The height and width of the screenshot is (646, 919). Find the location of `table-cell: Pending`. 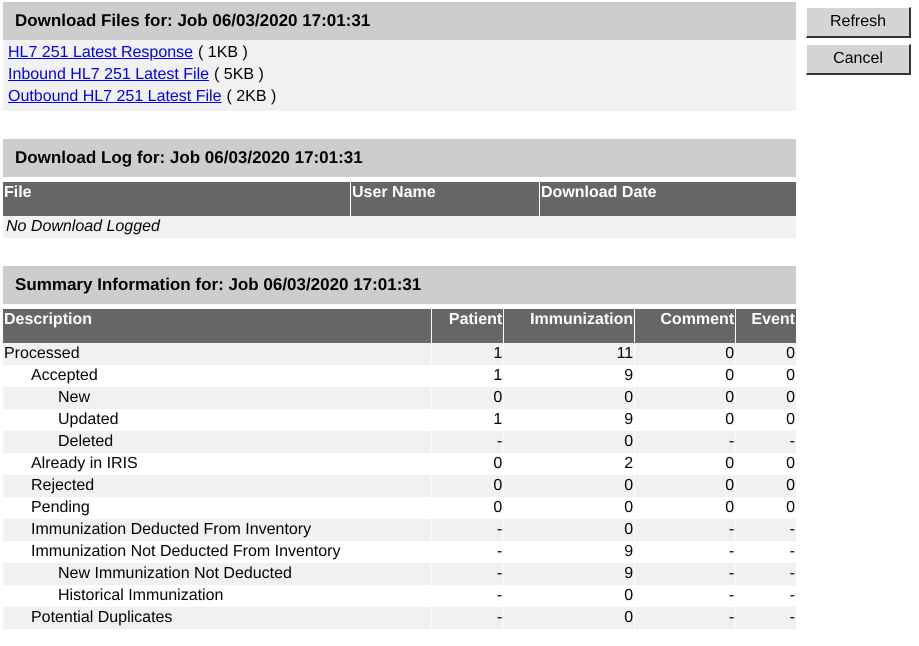

table-cell: Pending is located at coordinates (217, 508).